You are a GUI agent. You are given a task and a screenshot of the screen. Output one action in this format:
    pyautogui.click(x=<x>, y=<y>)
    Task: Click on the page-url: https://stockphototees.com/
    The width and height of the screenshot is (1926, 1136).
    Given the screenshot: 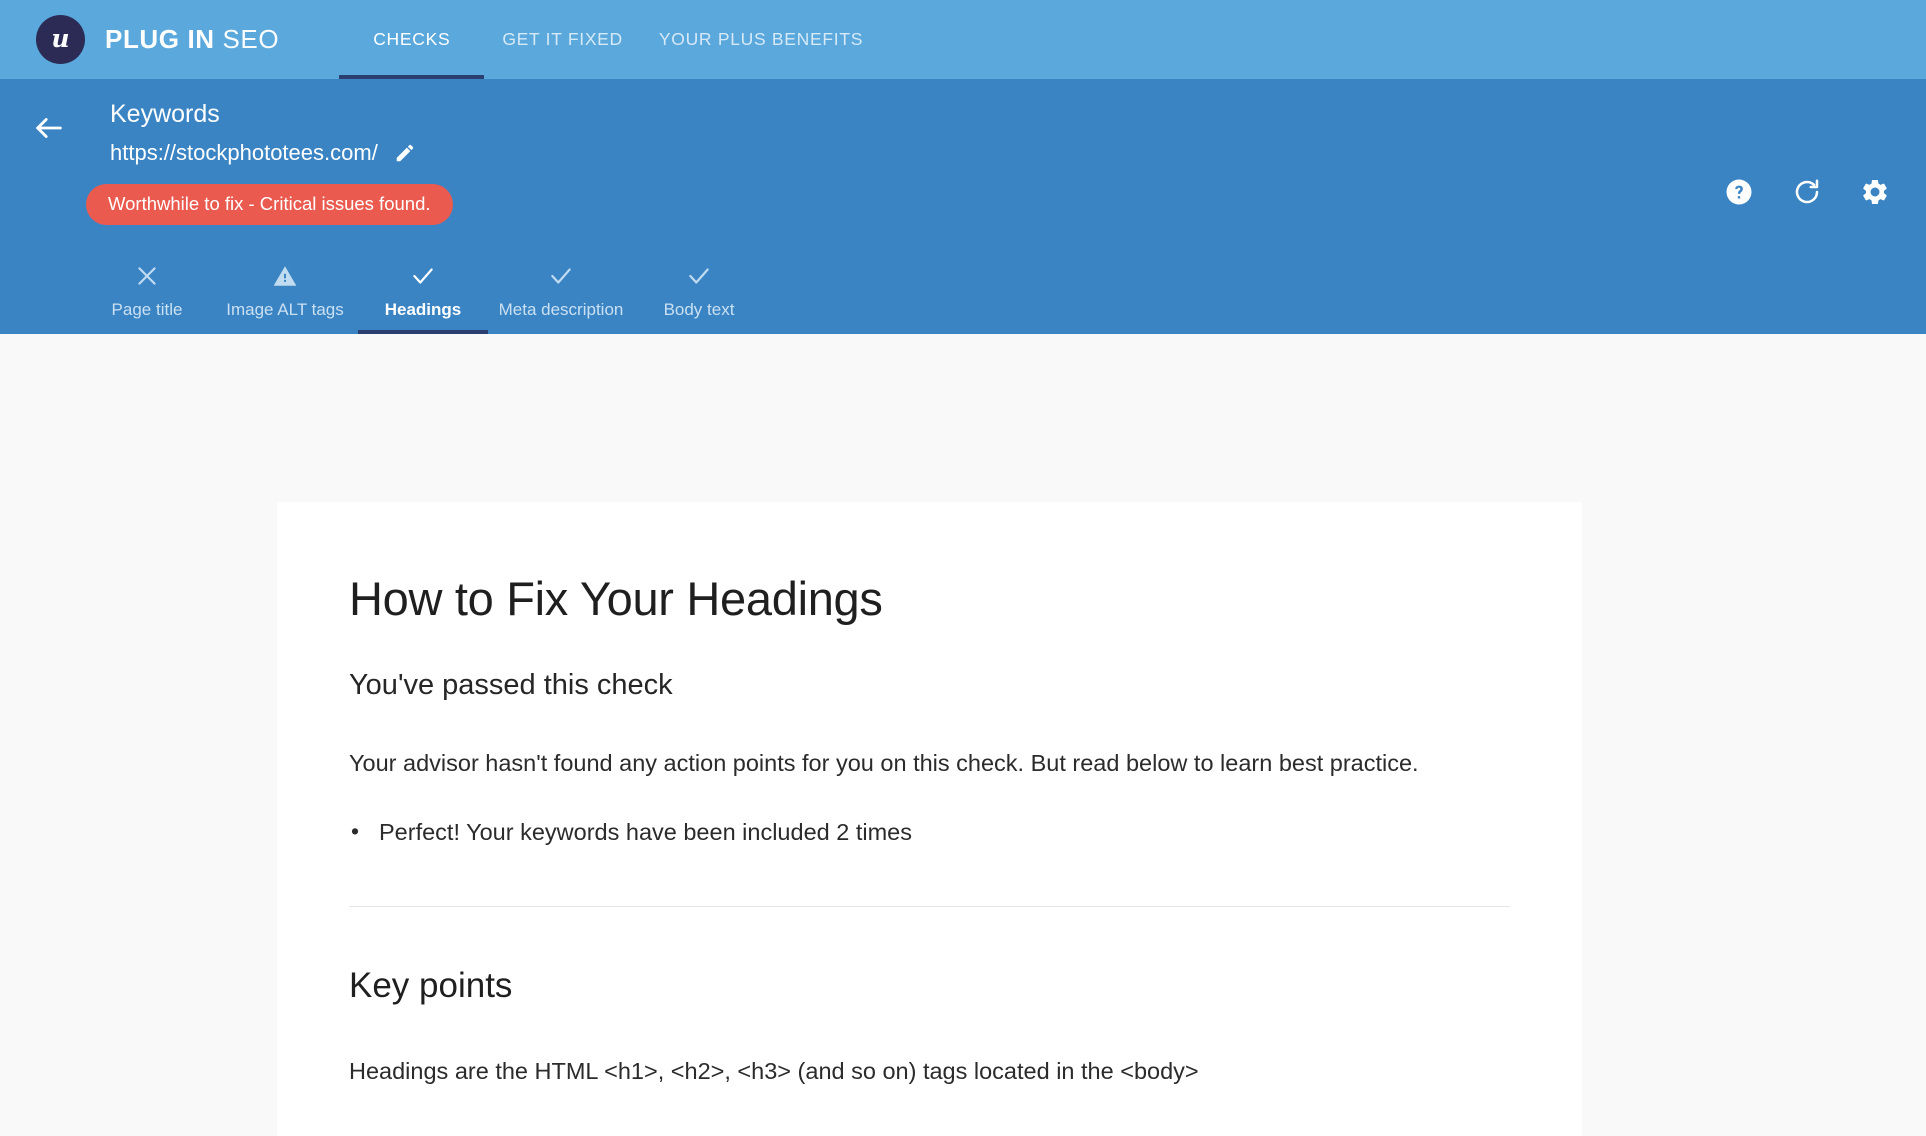 What is the action you would take?
    pyautogui.click(x=244, y=152)
    